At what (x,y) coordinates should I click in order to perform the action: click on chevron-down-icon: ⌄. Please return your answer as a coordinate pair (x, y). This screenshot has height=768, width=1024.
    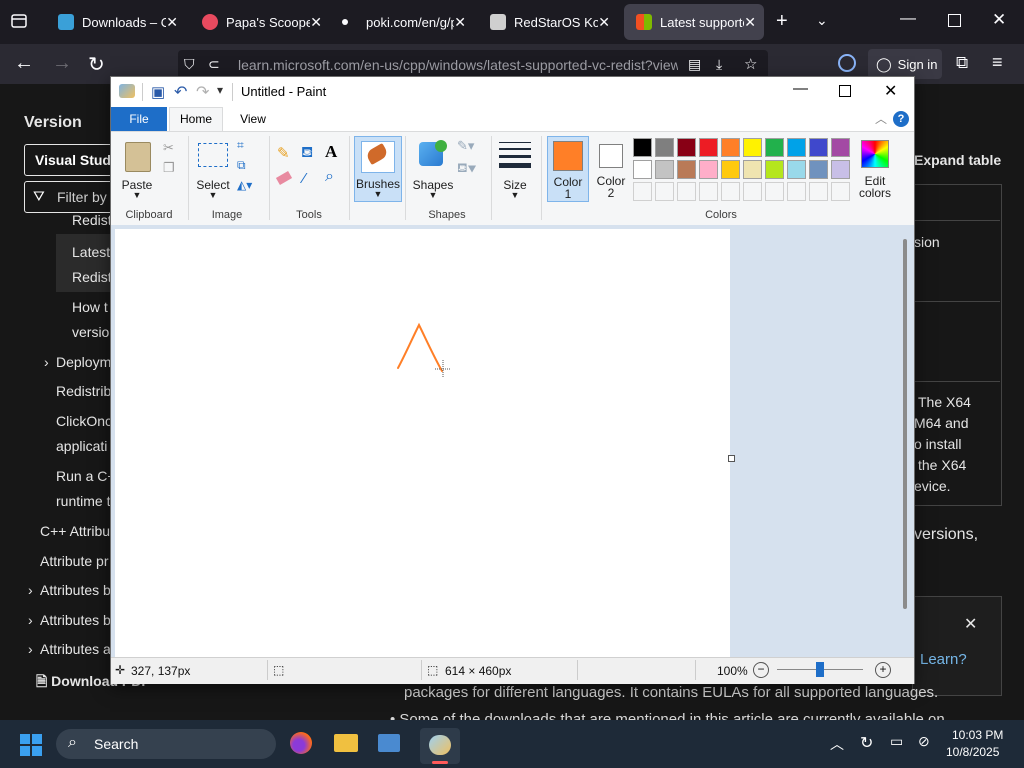
    Looking at the image, I should click on (822, 20).